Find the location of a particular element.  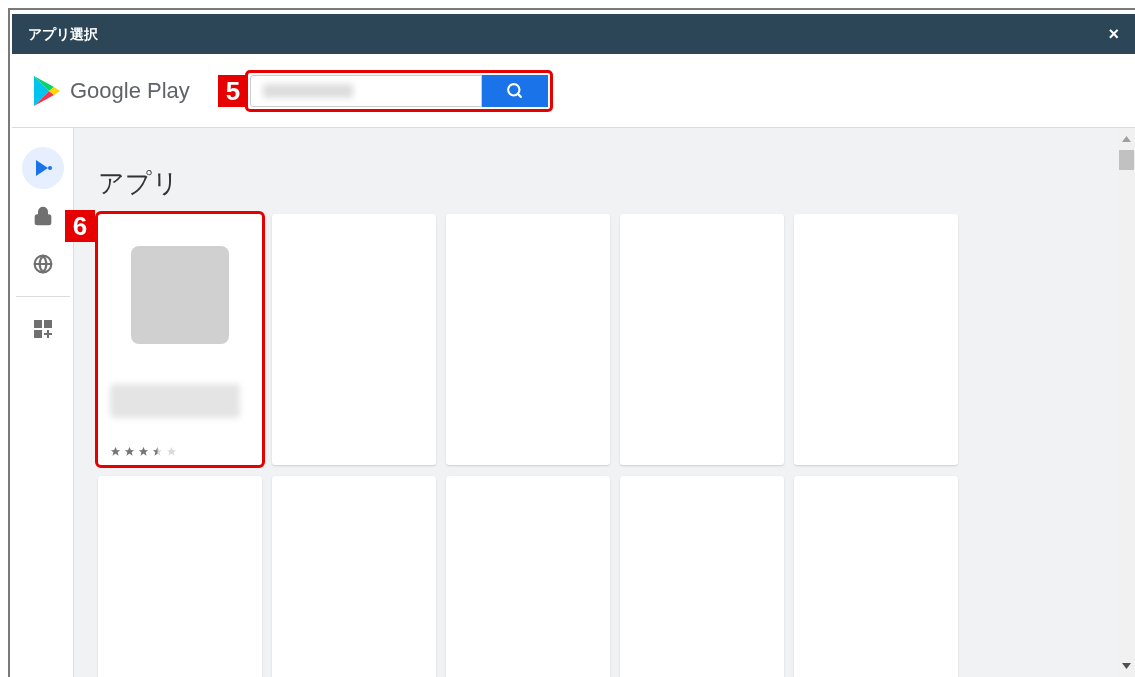

search-field is located at coordinates (398, 90).